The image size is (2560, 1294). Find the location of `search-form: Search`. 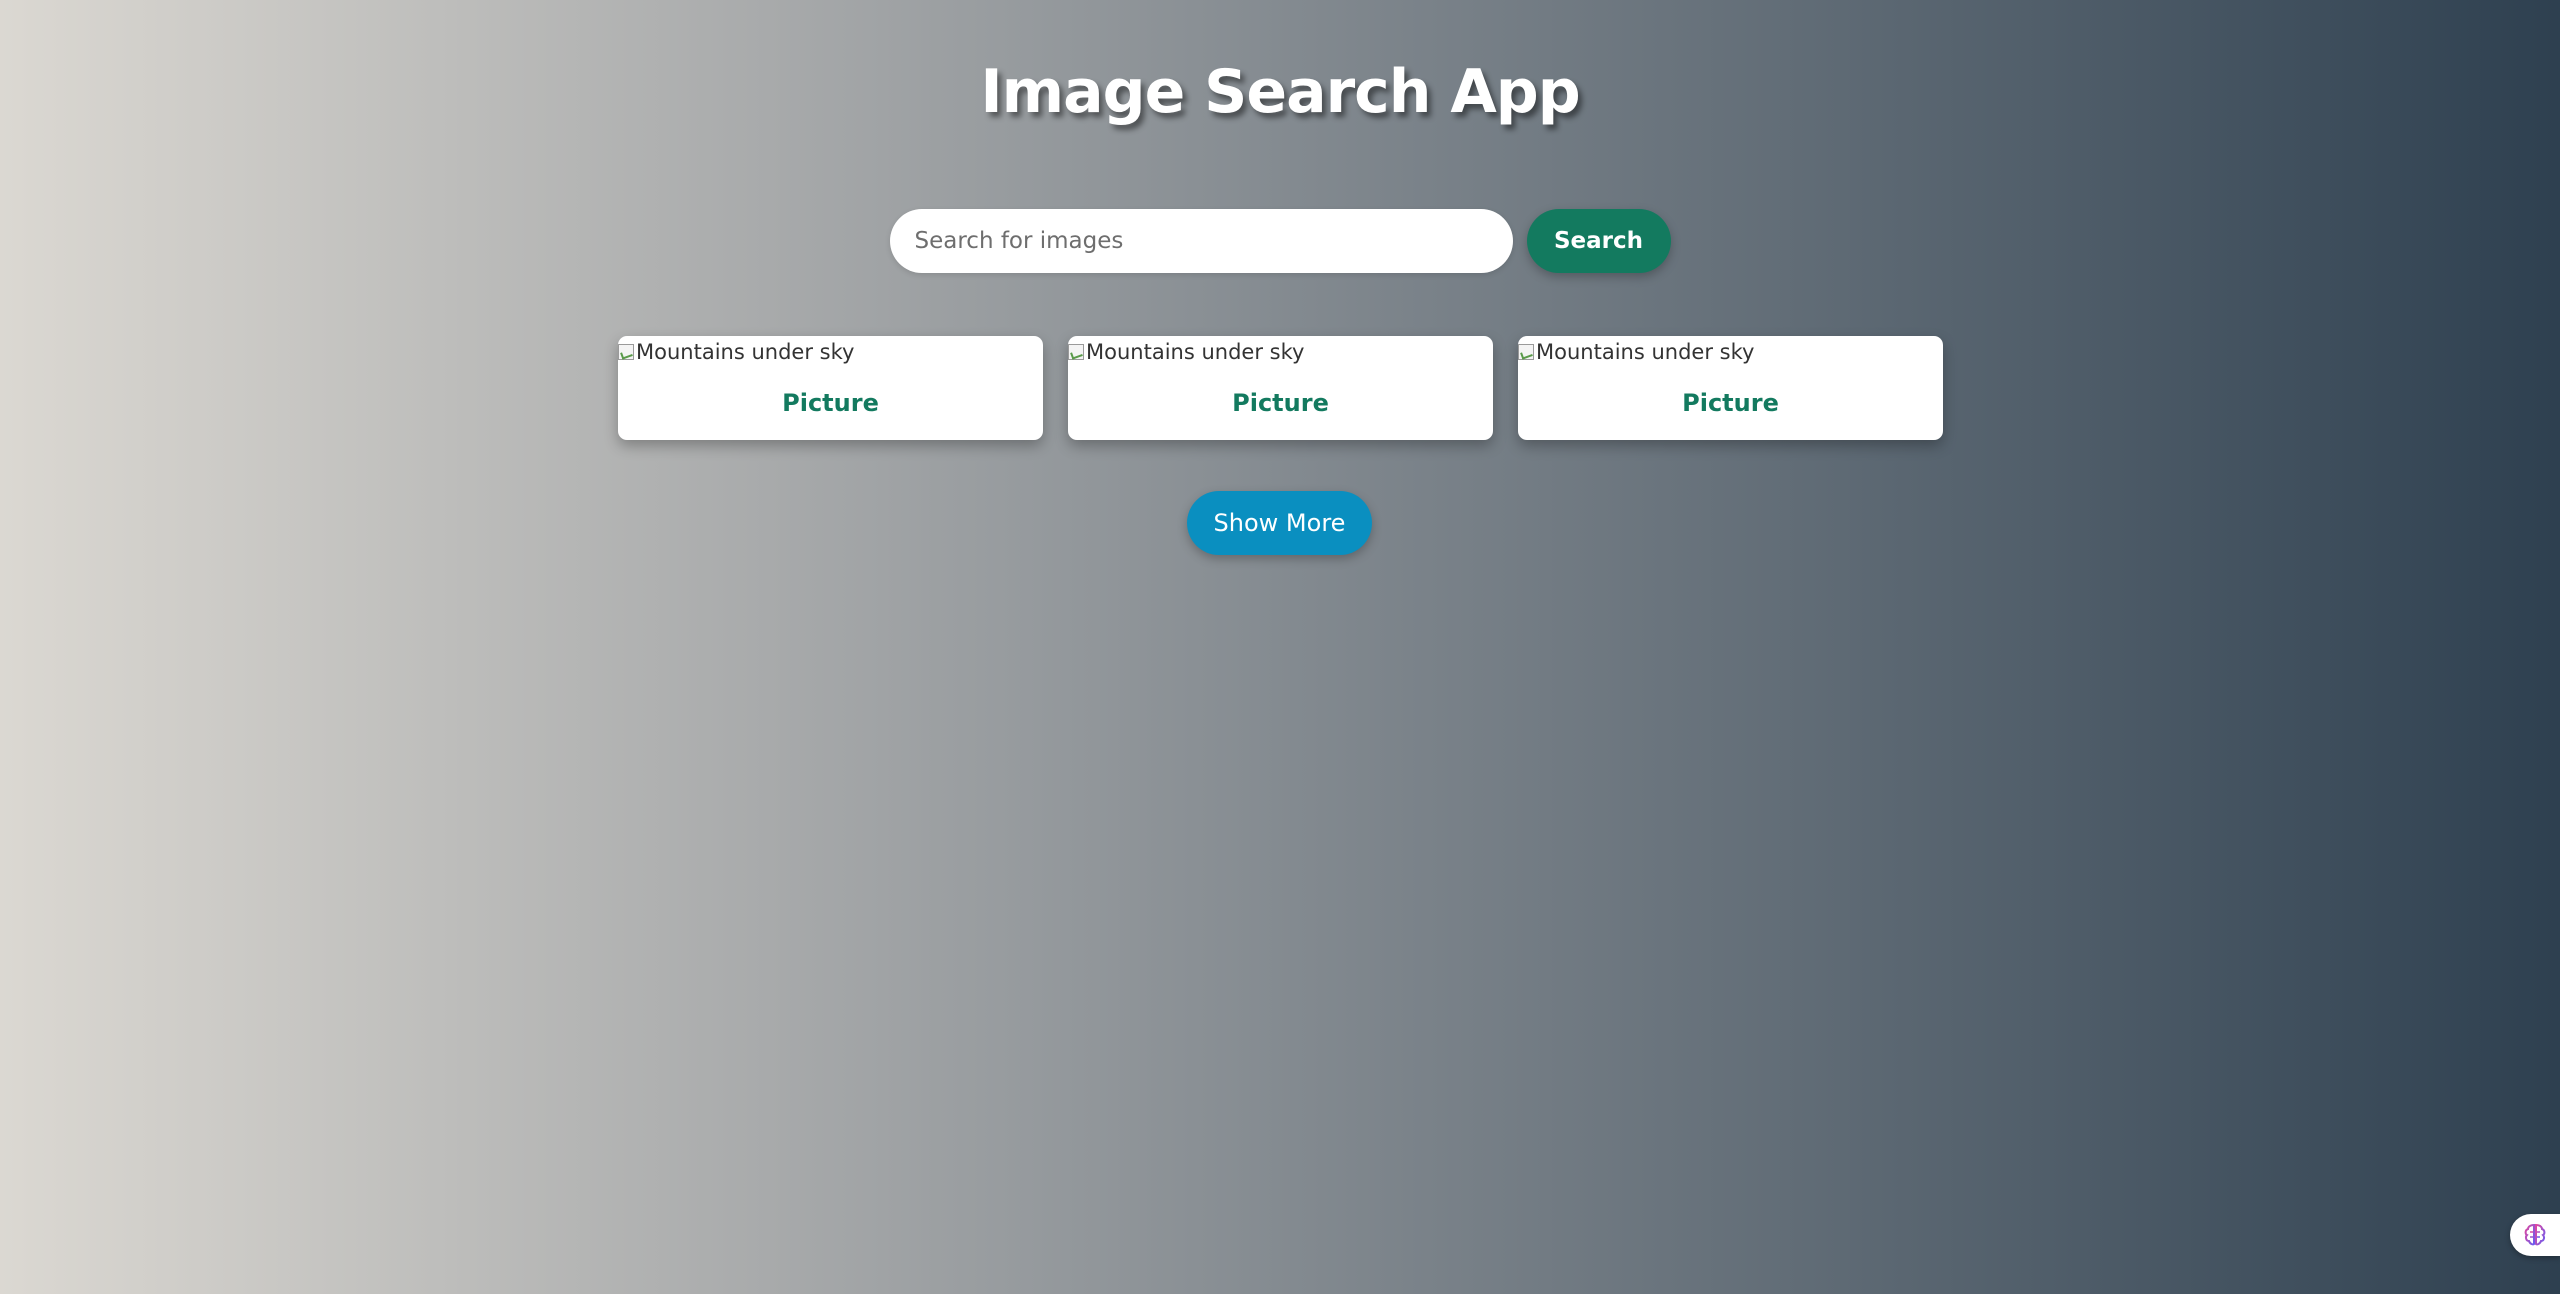

search-form: Search is located at coordinates (1280, 241).